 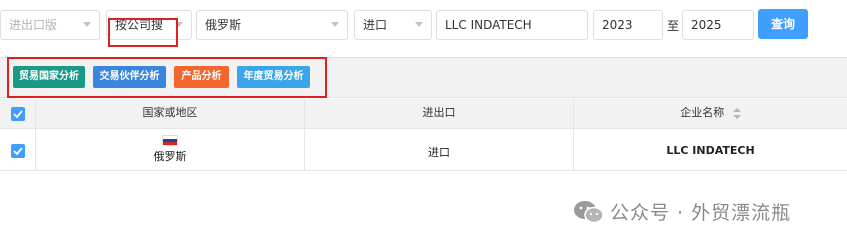 What do you see at coordinates (170, 114) in the screenshot?
I see `column-header-country: 国家或地区` at bounding box center [170, 114].